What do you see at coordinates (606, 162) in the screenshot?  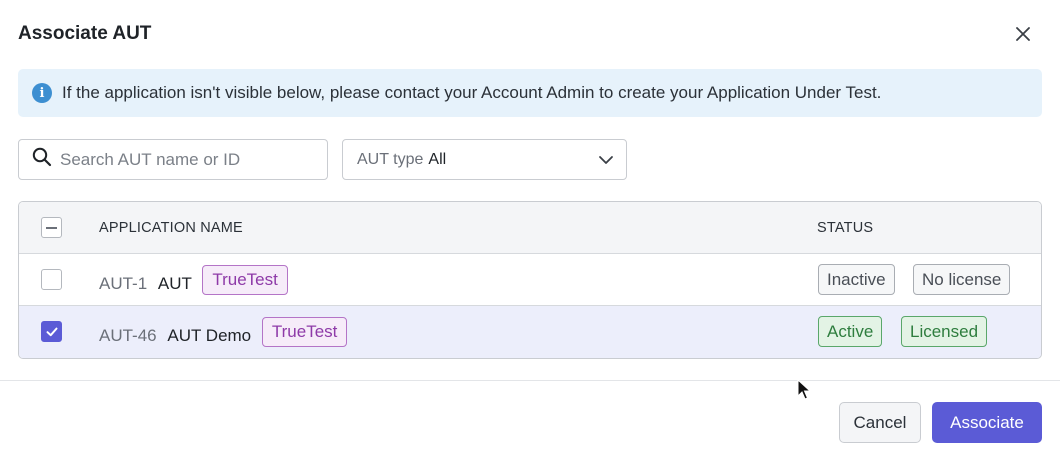 I see `chevron-down-icon` at bounding box center [606, 162].